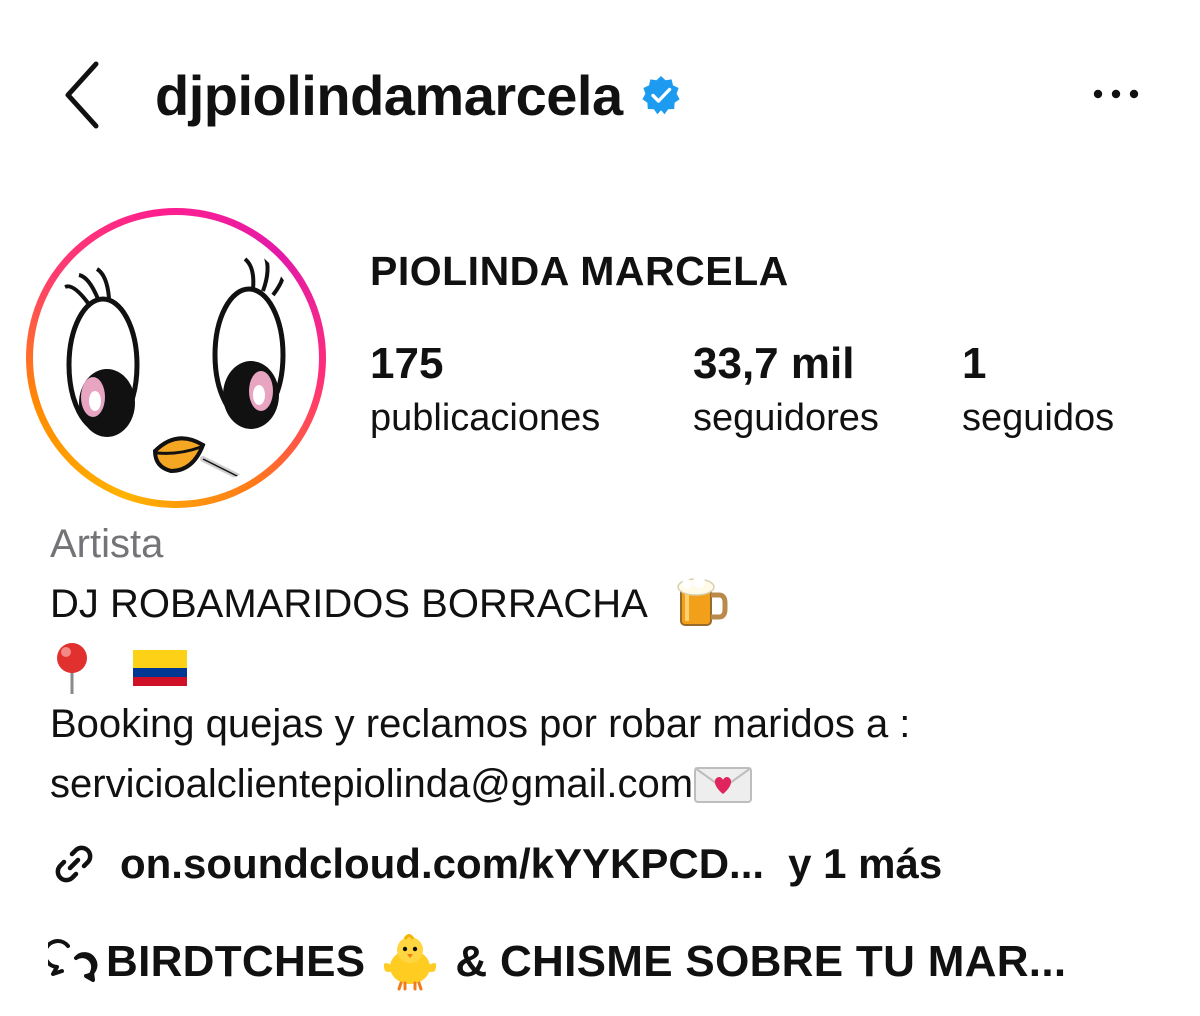 The width and height of the screenshot is (1200, 1016). I want to click on posts-stat: 175 publicaciones, so click(485, 392).